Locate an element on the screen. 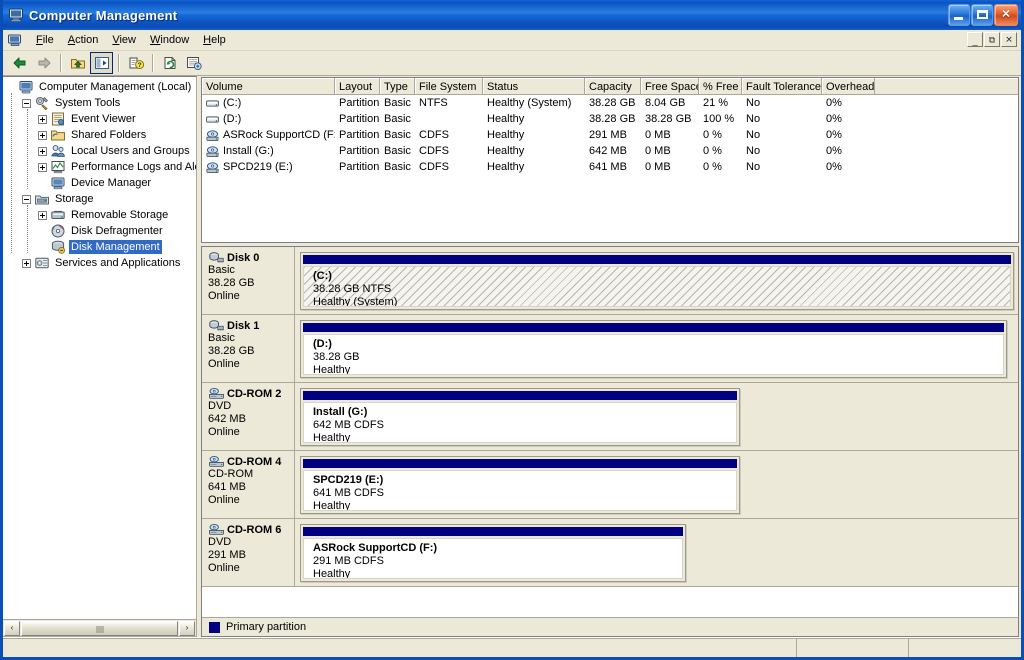 The width and height of the screenshot is (1024, 660). column-header-free-space: Free Space is located at coordinates (670, 86).